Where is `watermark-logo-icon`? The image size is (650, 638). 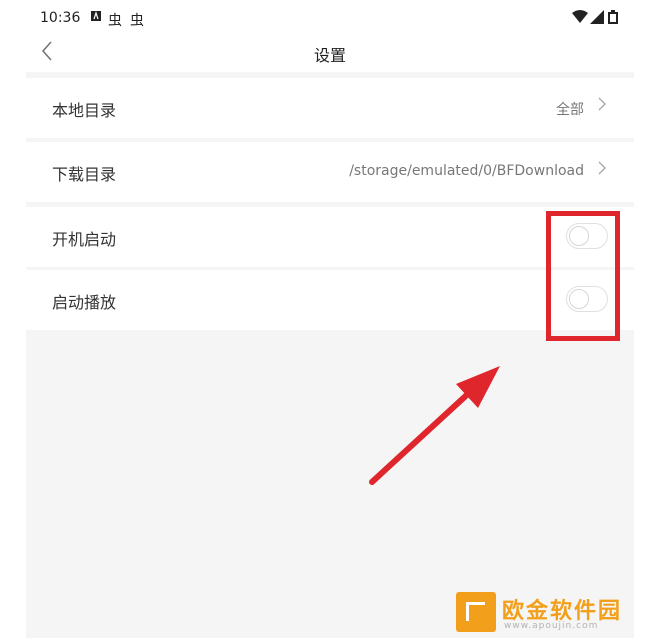 watermark-logo-icon is located at coordinates (476, 612).